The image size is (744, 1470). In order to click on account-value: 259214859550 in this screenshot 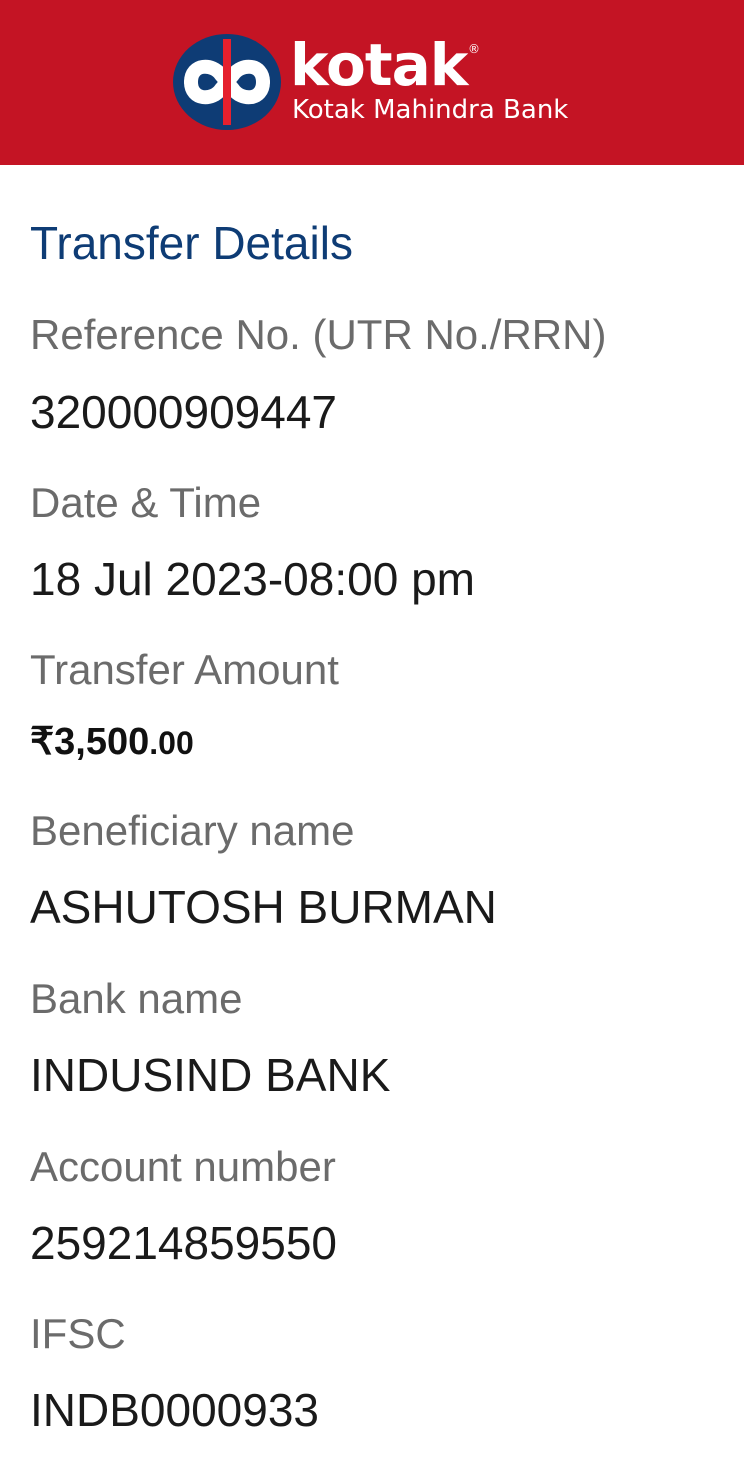, I will do `click(183, 1243)`.